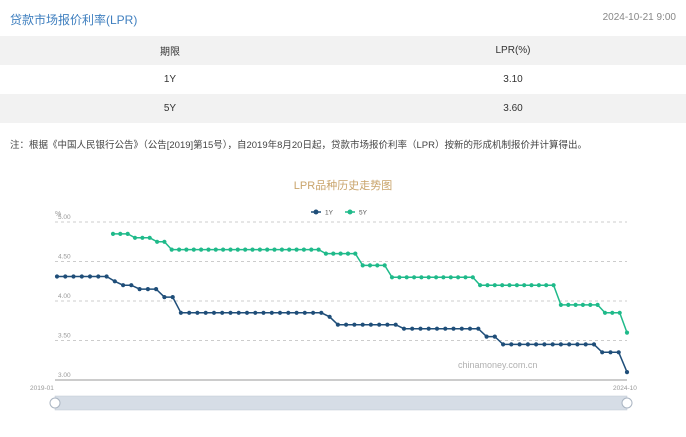 The image size is (686, 437). I want to click on range-slider-handle-left, so click(55, 403).